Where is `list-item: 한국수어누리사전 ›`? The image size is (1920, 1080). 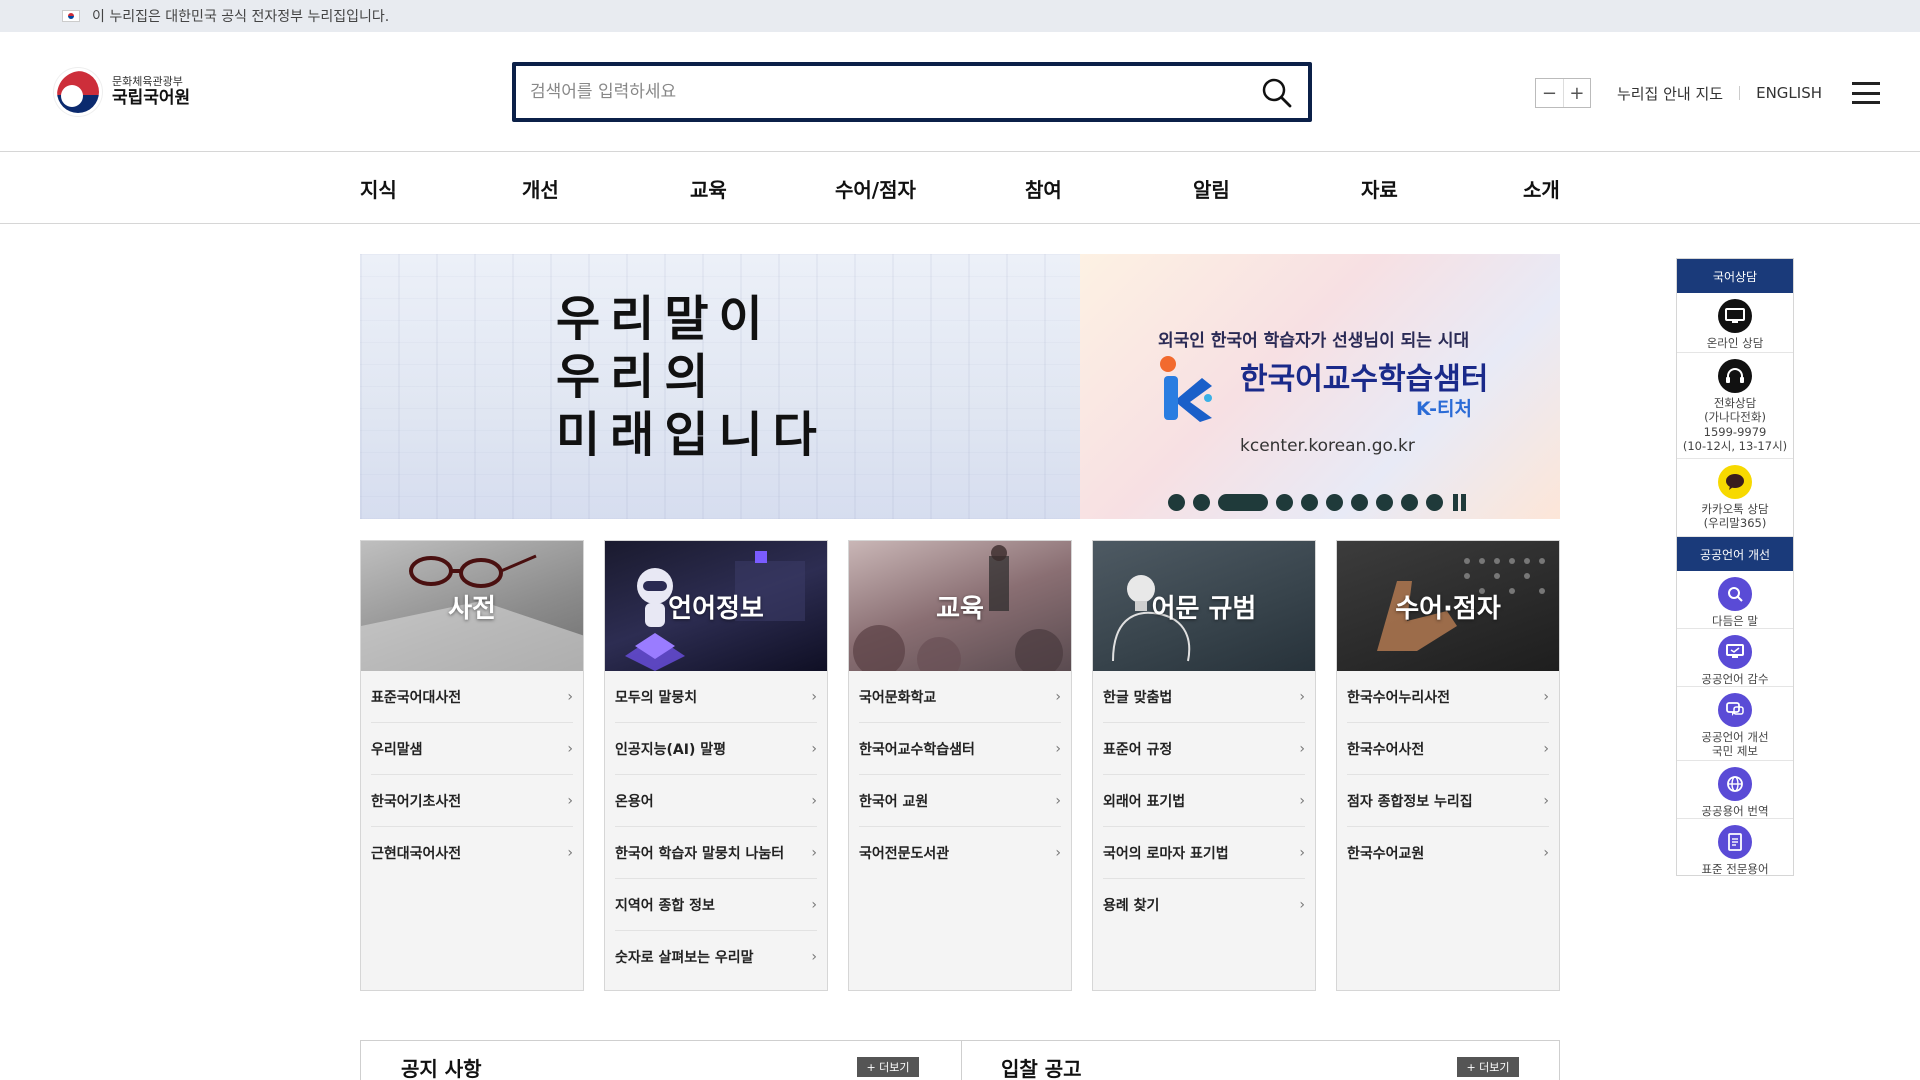
list-item: 한국수어누리사전 › is located at coordinates (1448, 697).